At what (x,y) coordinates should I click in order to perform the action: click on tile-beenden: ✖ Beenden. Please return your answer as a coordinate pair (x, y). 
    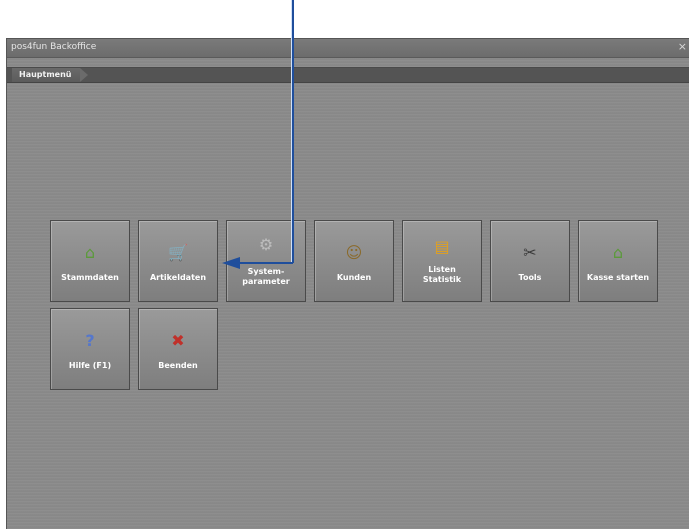
    Looking at the image, I should click on (178, 349).